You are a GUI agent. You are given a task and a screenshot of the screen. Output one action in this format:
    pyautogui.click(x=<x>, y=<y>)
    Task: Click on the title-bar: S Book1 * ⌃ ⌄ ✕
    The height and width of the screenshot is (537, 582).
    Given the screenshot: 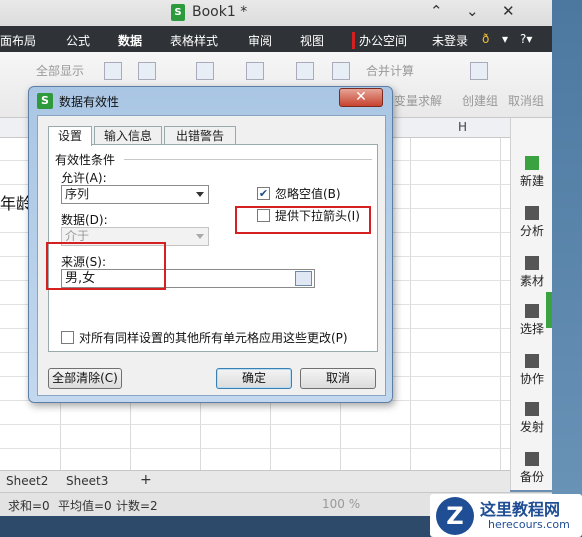 What is the action you would take?
    pyautogui.click(x=276, y=13)
    